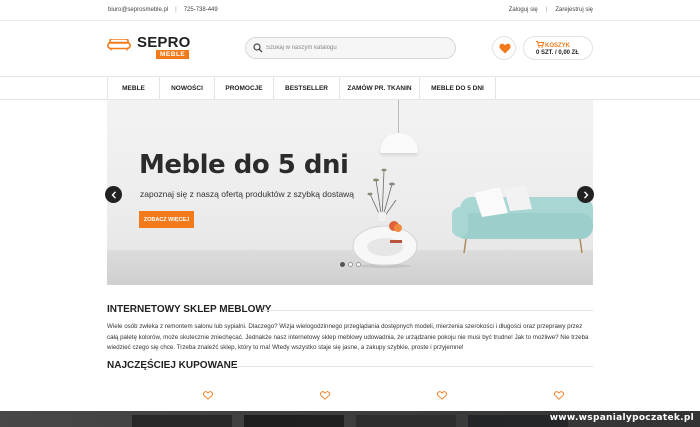 Image resolution: width=700 pixels, height=427 pixels. Describe the element at coordinates (379, 88) in the screenshot. I see `nav-item-zamow-probki: ZAMÓW PR. TKANIN` at that location.